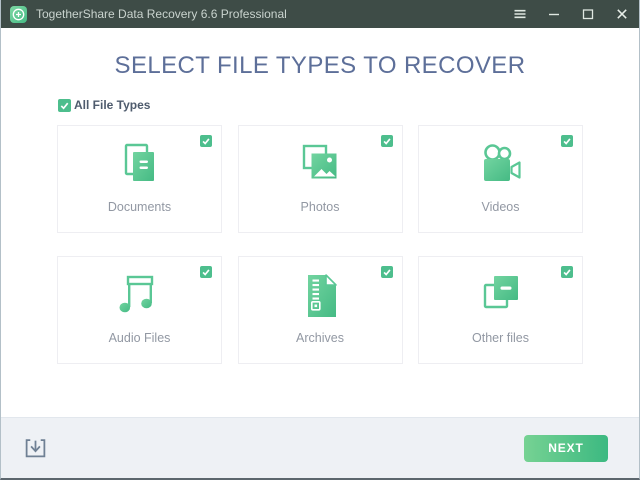  I want to click on other-files-icon, so click(501, 296).